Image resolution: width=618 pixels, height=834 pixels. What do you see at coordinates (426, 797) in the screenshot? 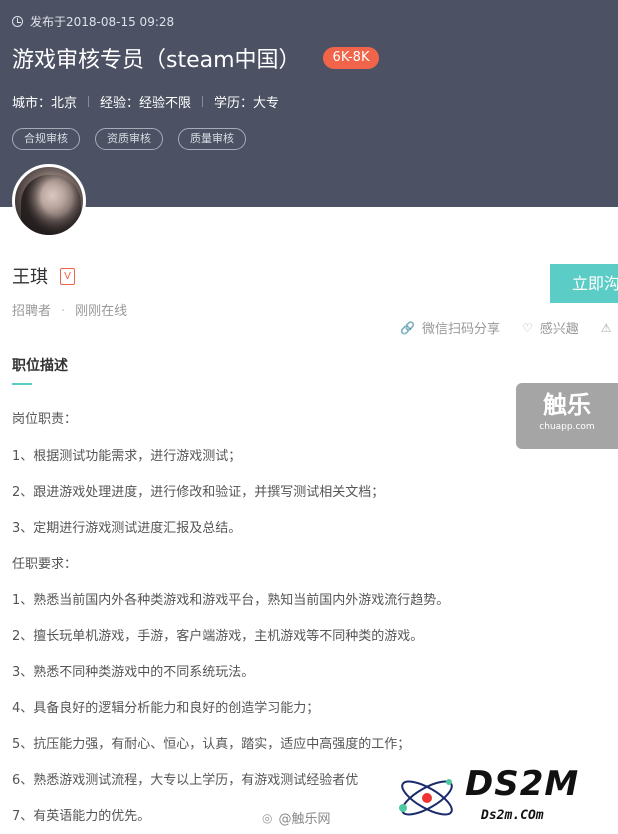
I see `atom-logo-icon` at bounding box center [426, 797].